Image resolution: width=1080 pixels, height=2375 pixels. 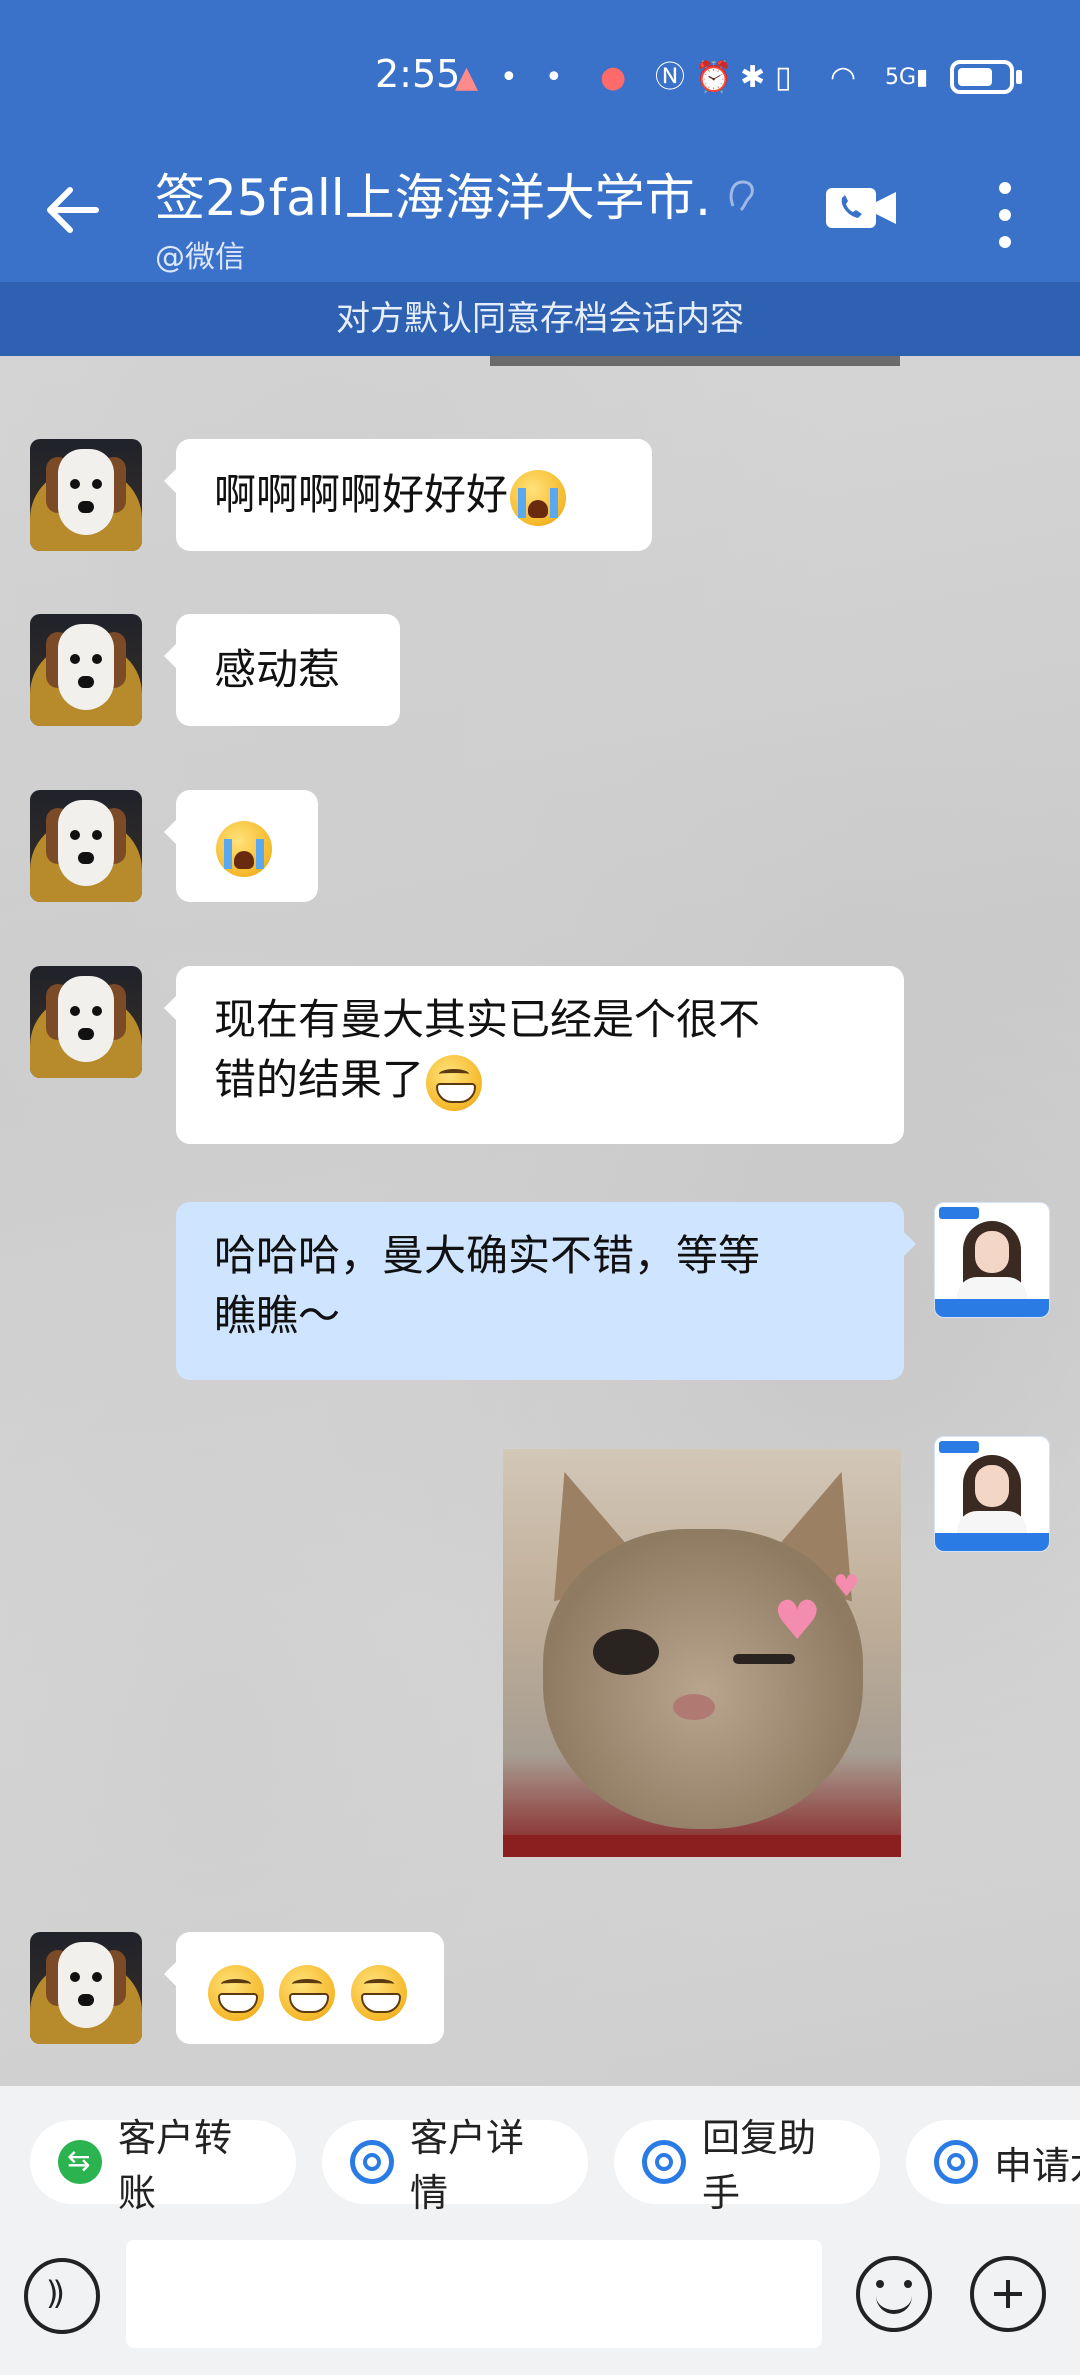 What do you see at coordinates (277, 669) in the screenshot?
I see `message-text: 感动惹` at bounding box center [277, 669].